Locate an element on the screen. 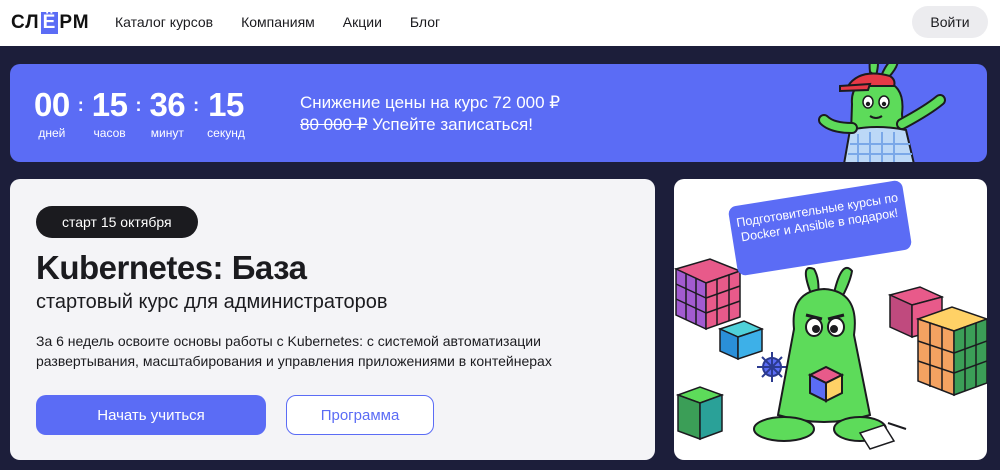 The image size is (1000, 470). main-nav: Каталог курсов Компаниям Акции Блог is located at coordinates (291, 22).